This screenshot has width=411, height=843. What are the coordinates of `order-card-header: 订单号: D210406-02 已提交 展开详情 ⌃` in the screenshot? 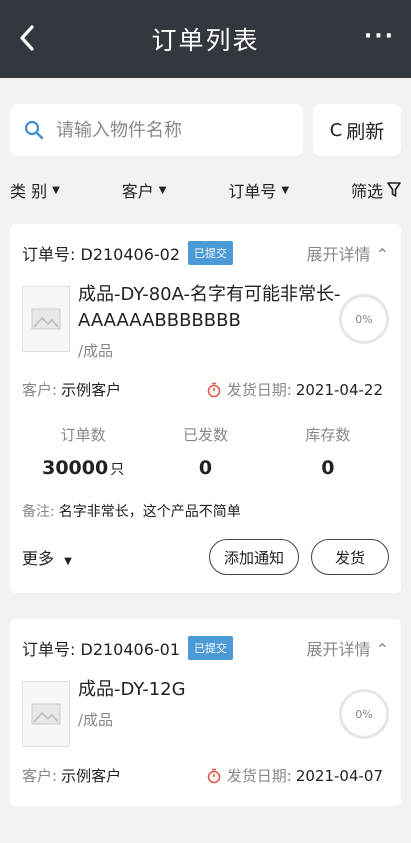 It's located at (205, 253).